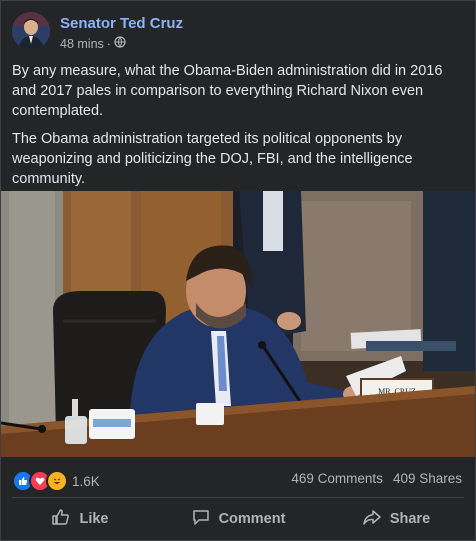  Describe the element at coordinates (61, 519) in the screenshot. I see `thumbs-up-icon` at that location.